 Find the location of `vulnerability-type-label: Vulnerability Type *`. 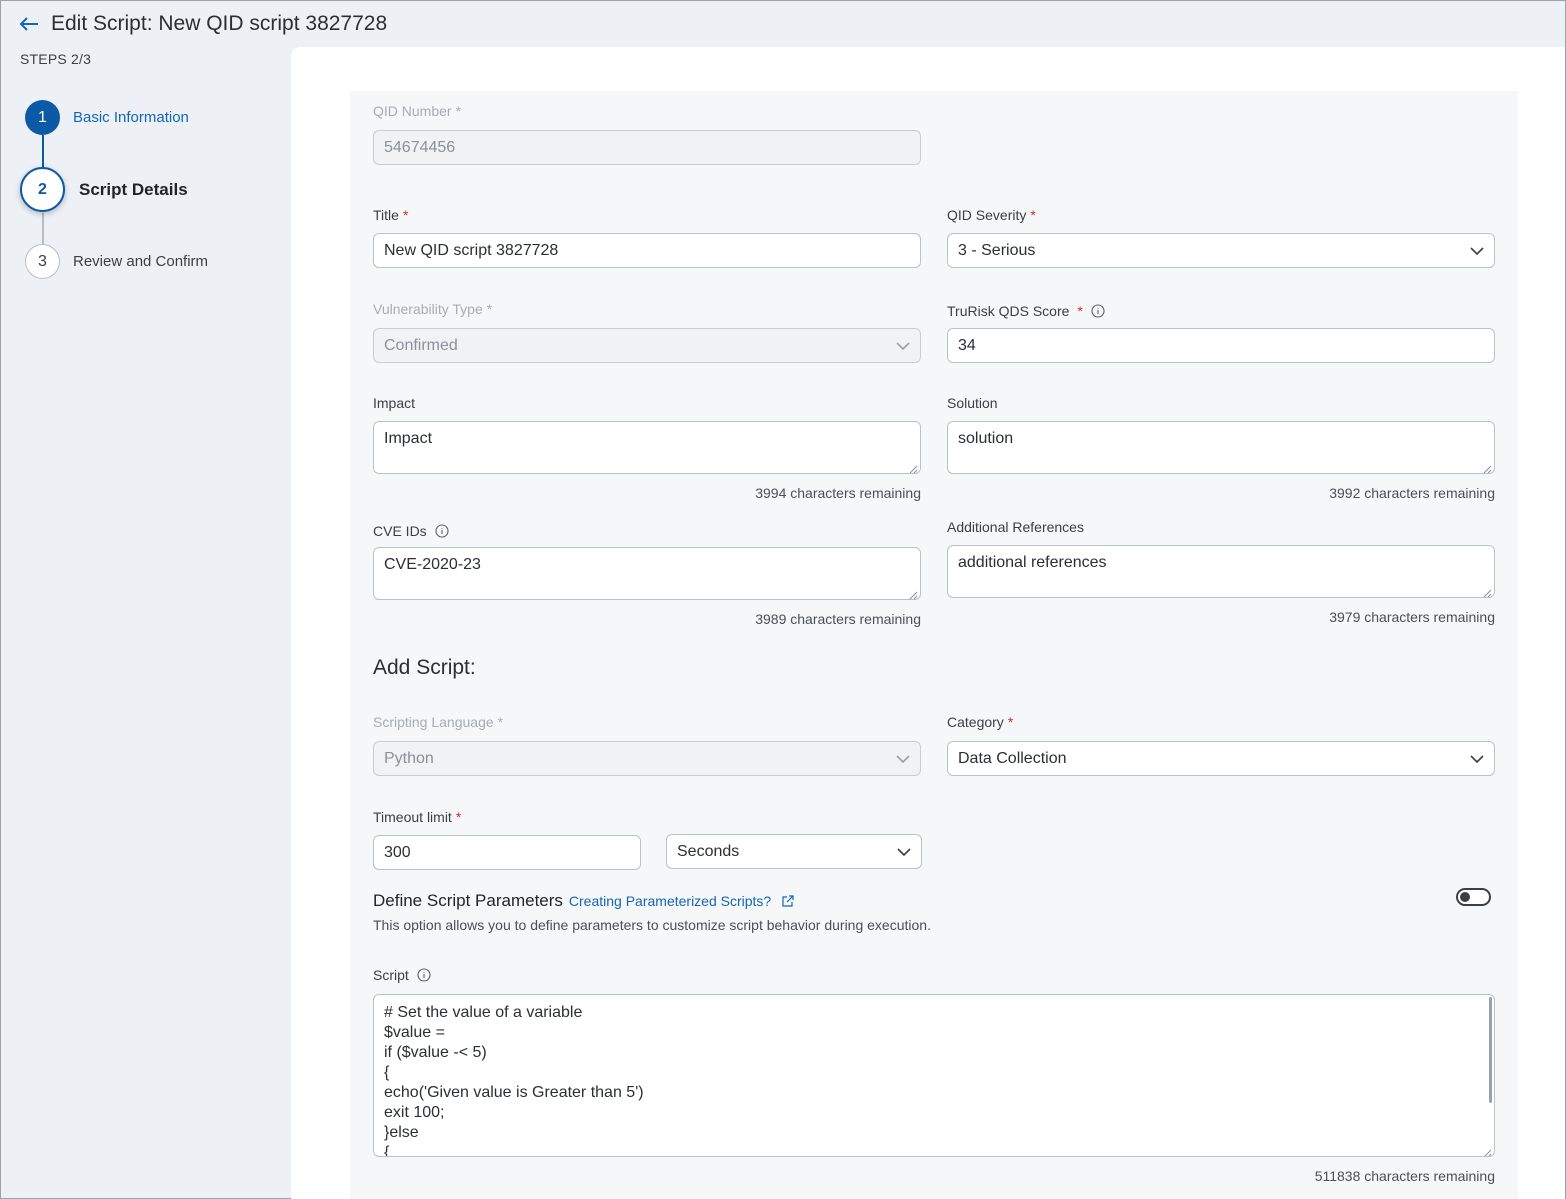

vulnerability-type-label: Vulnerability Type * is located at coordinates (433, 309).